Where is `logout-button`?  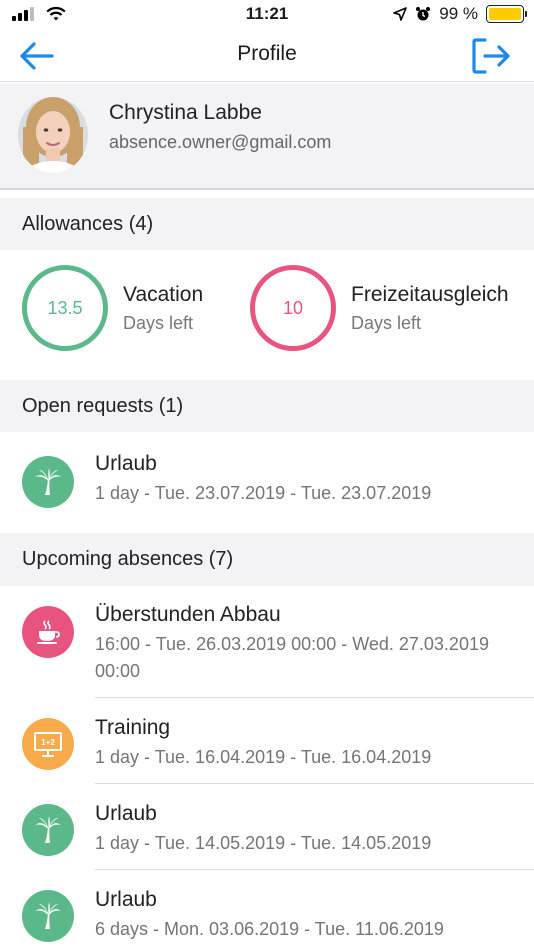
logout-button is located at coordinates (491, 56).